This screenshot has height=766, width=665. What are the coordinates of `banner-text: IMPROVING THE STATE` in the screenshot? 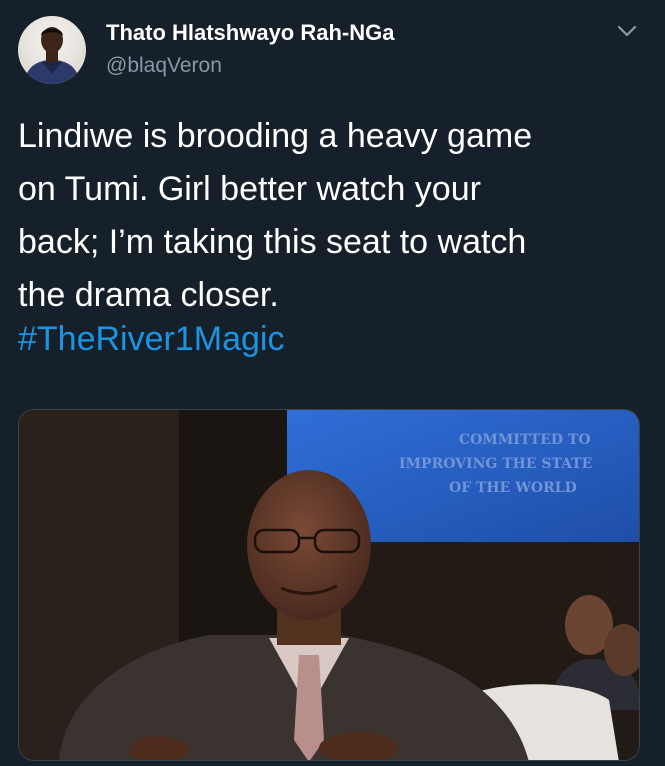 It's located at (495, 464).